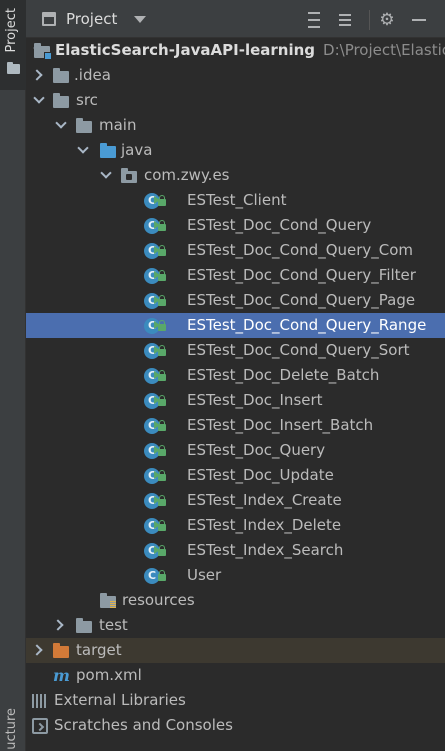 The height and width of the screenshot is (751, 445). Describe the element at coordinates (255, 400) in the screenshot. I see `class-label: ESTest_Doc_Insert` at that location.